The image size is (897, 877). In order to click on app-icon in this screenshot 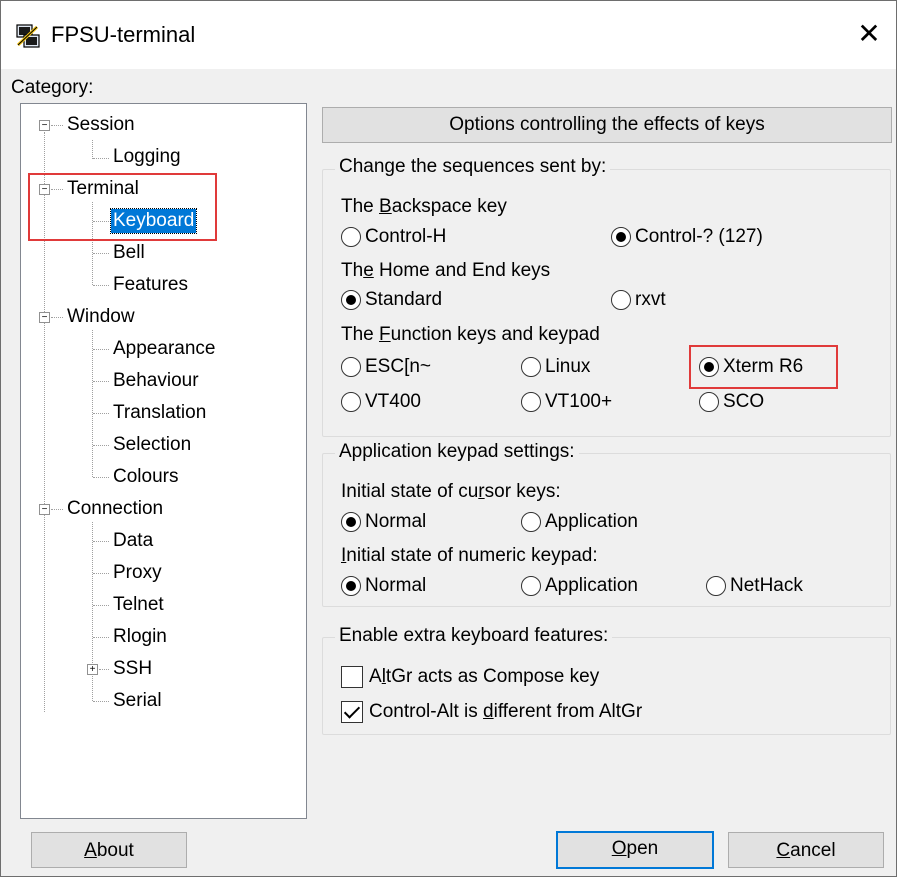, I will do `click(28, 36)`.